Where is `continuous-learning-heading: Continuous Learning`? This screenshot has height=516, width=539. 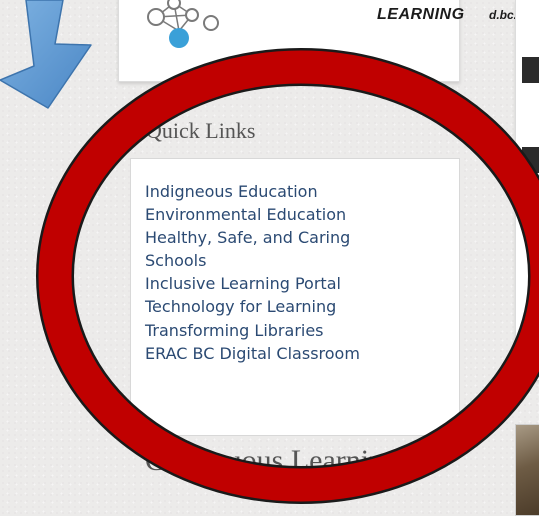 continuous-learning-heading: Continuous Learning is located at coordinates (272, 460).